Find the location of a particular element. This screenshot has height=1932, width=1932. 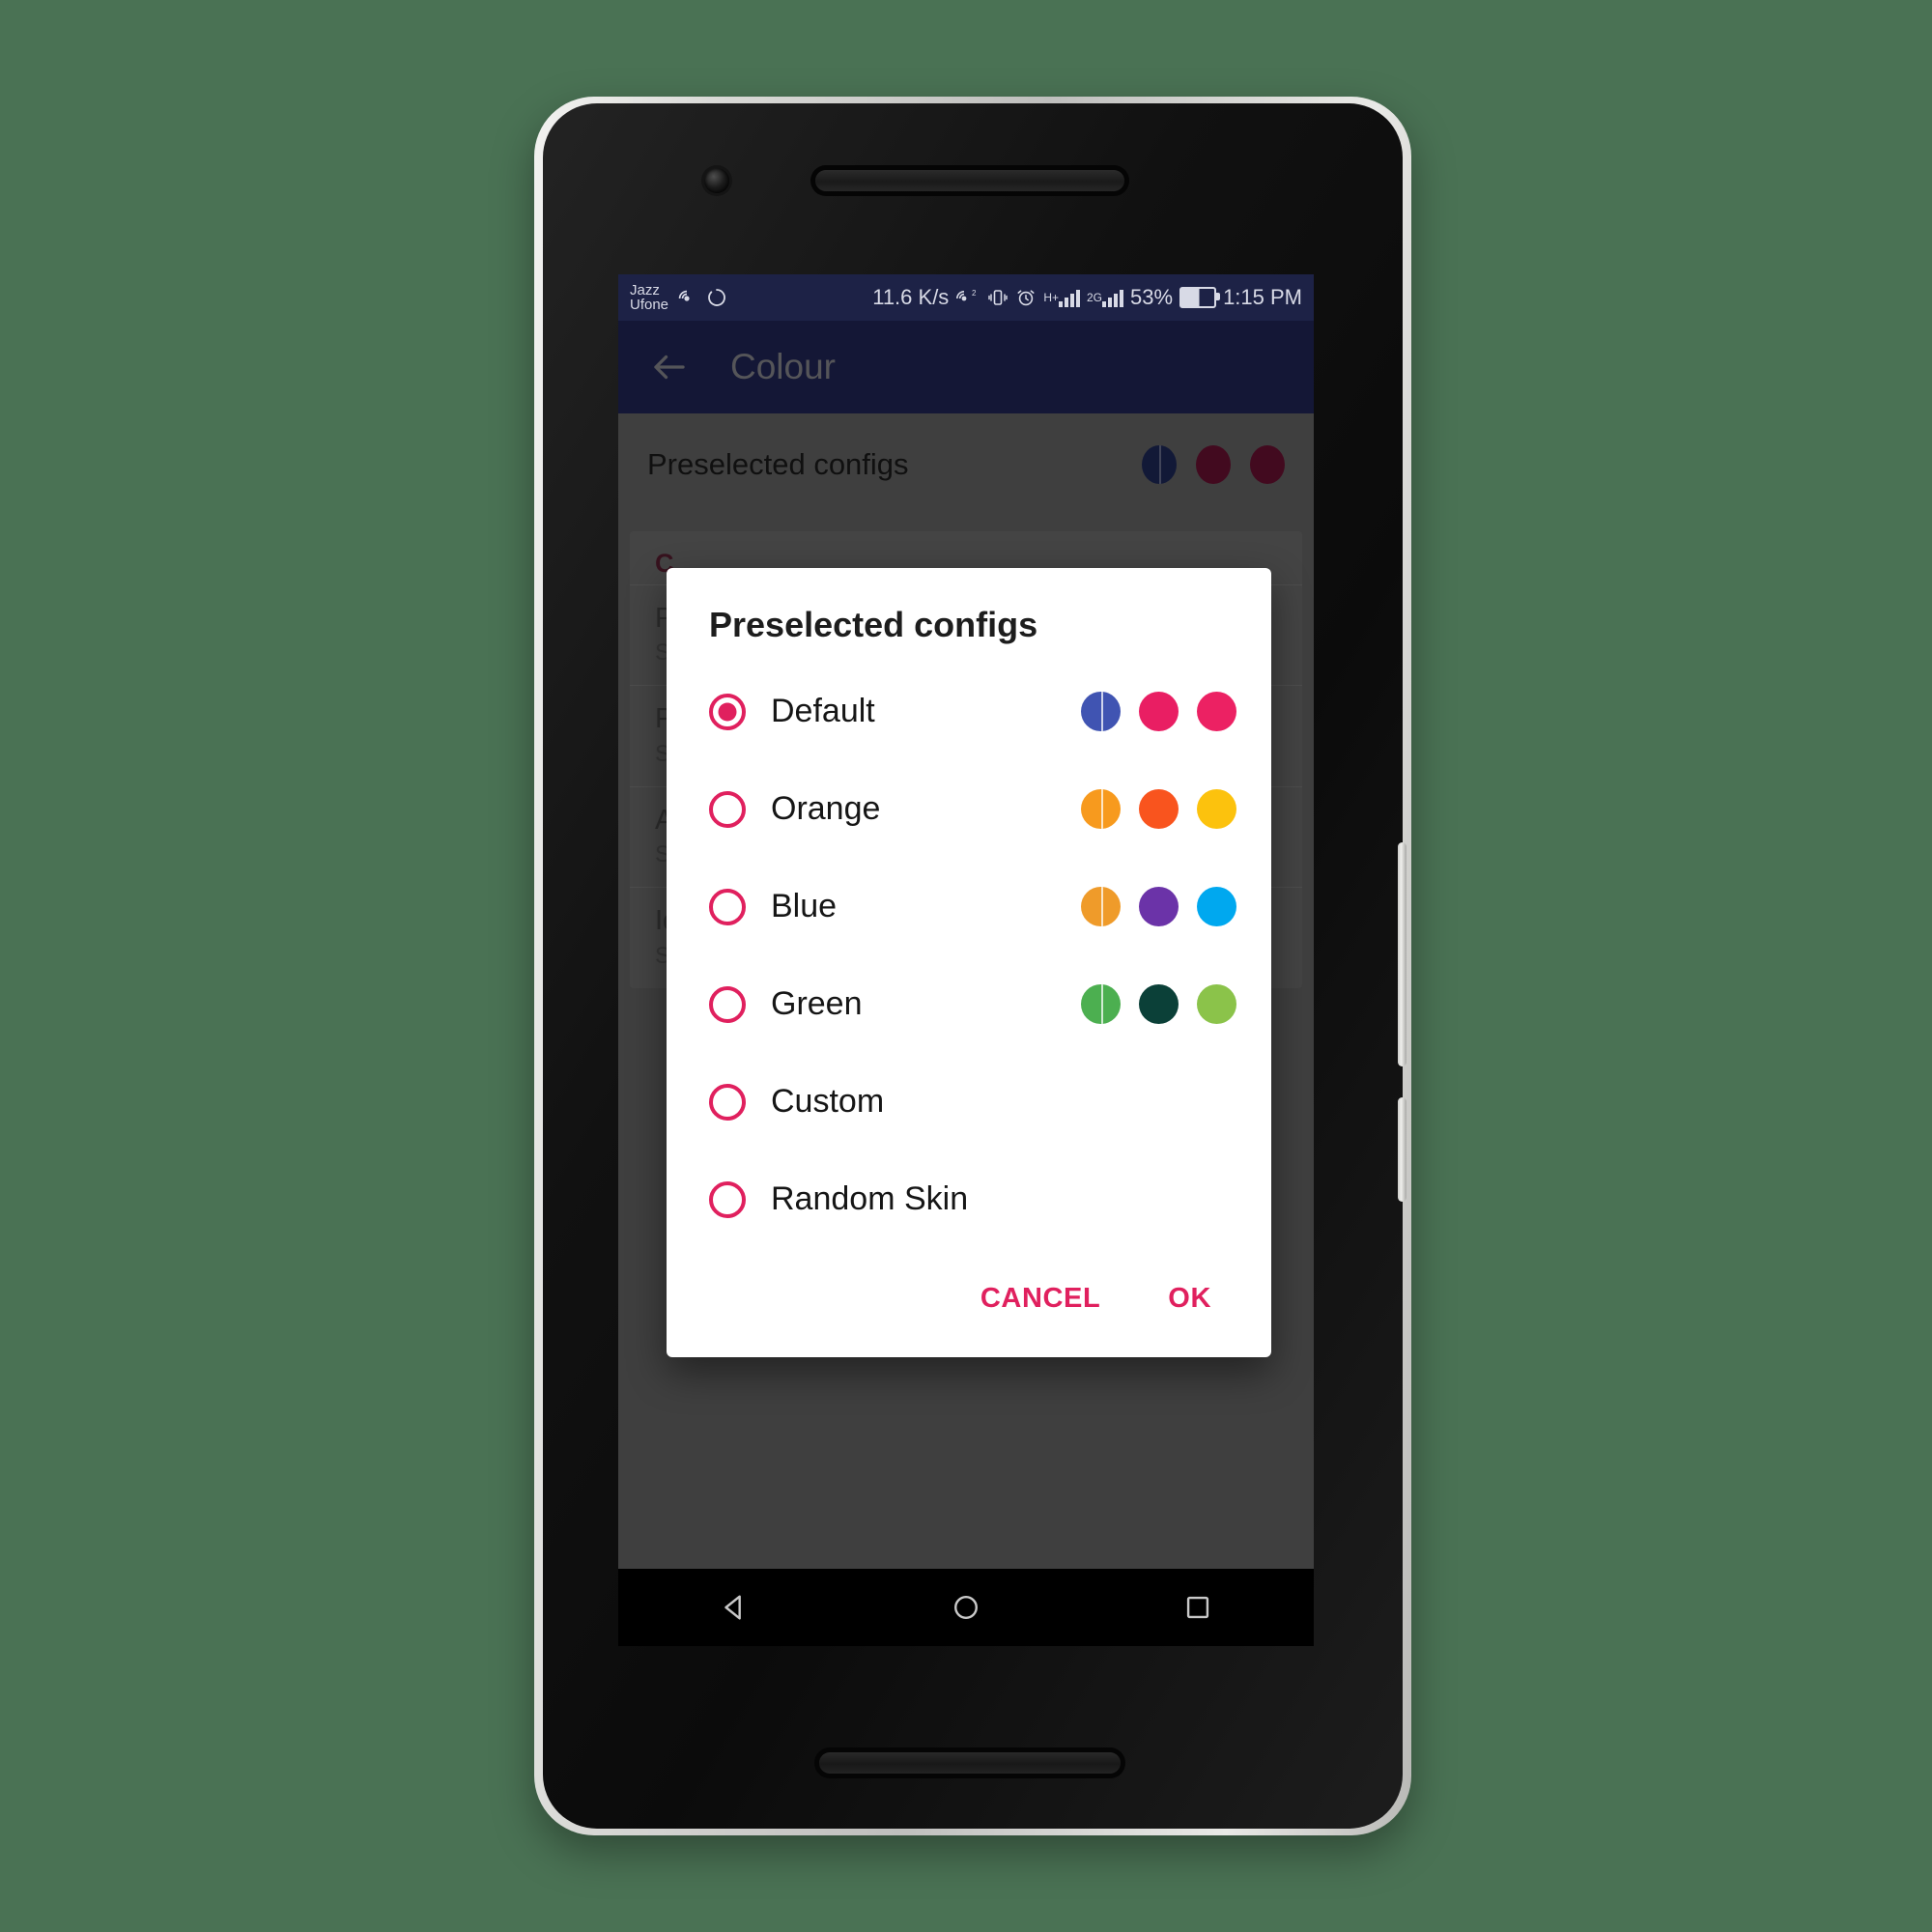

carrier-names: Jazz Ufone is located at coordinates (649, 297).